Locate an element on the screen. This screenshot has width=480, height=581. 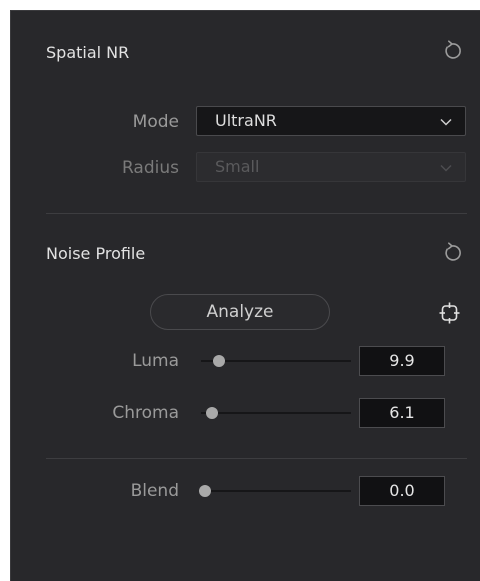
blend-value-field: 0.0 is located at coordinates (402, 491).